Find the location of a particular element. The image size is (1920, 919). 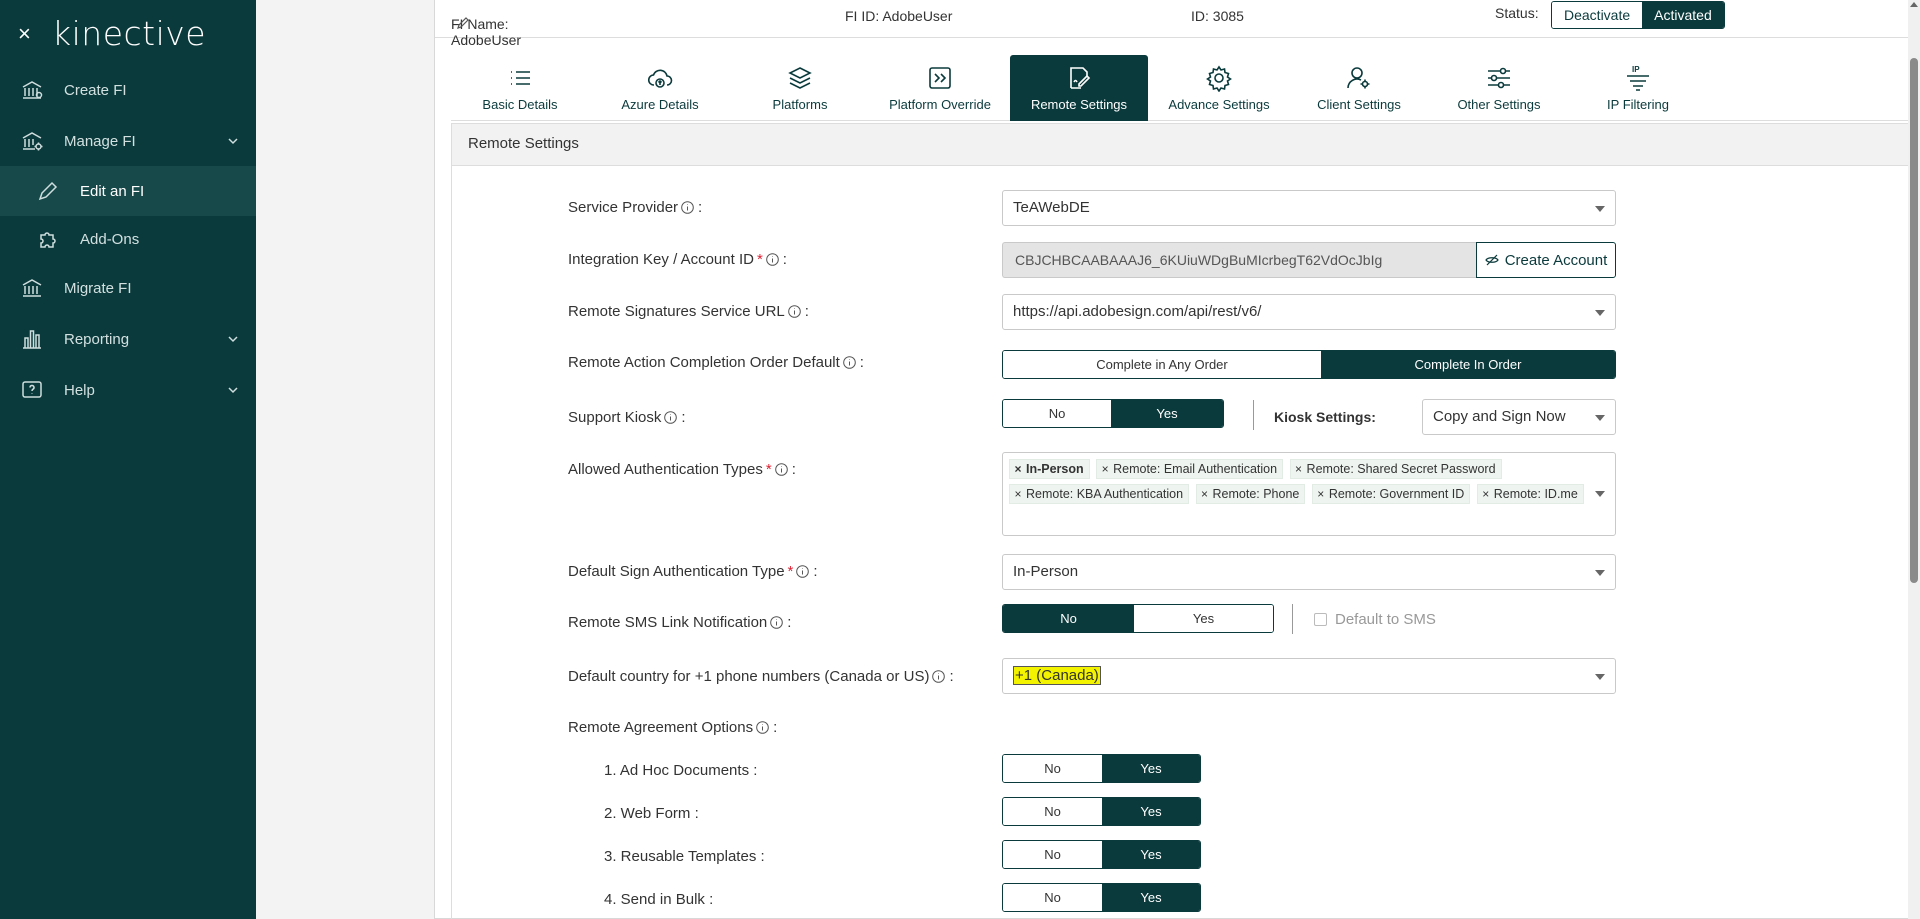

sliders-icon is located at coordinates (1499, 78).